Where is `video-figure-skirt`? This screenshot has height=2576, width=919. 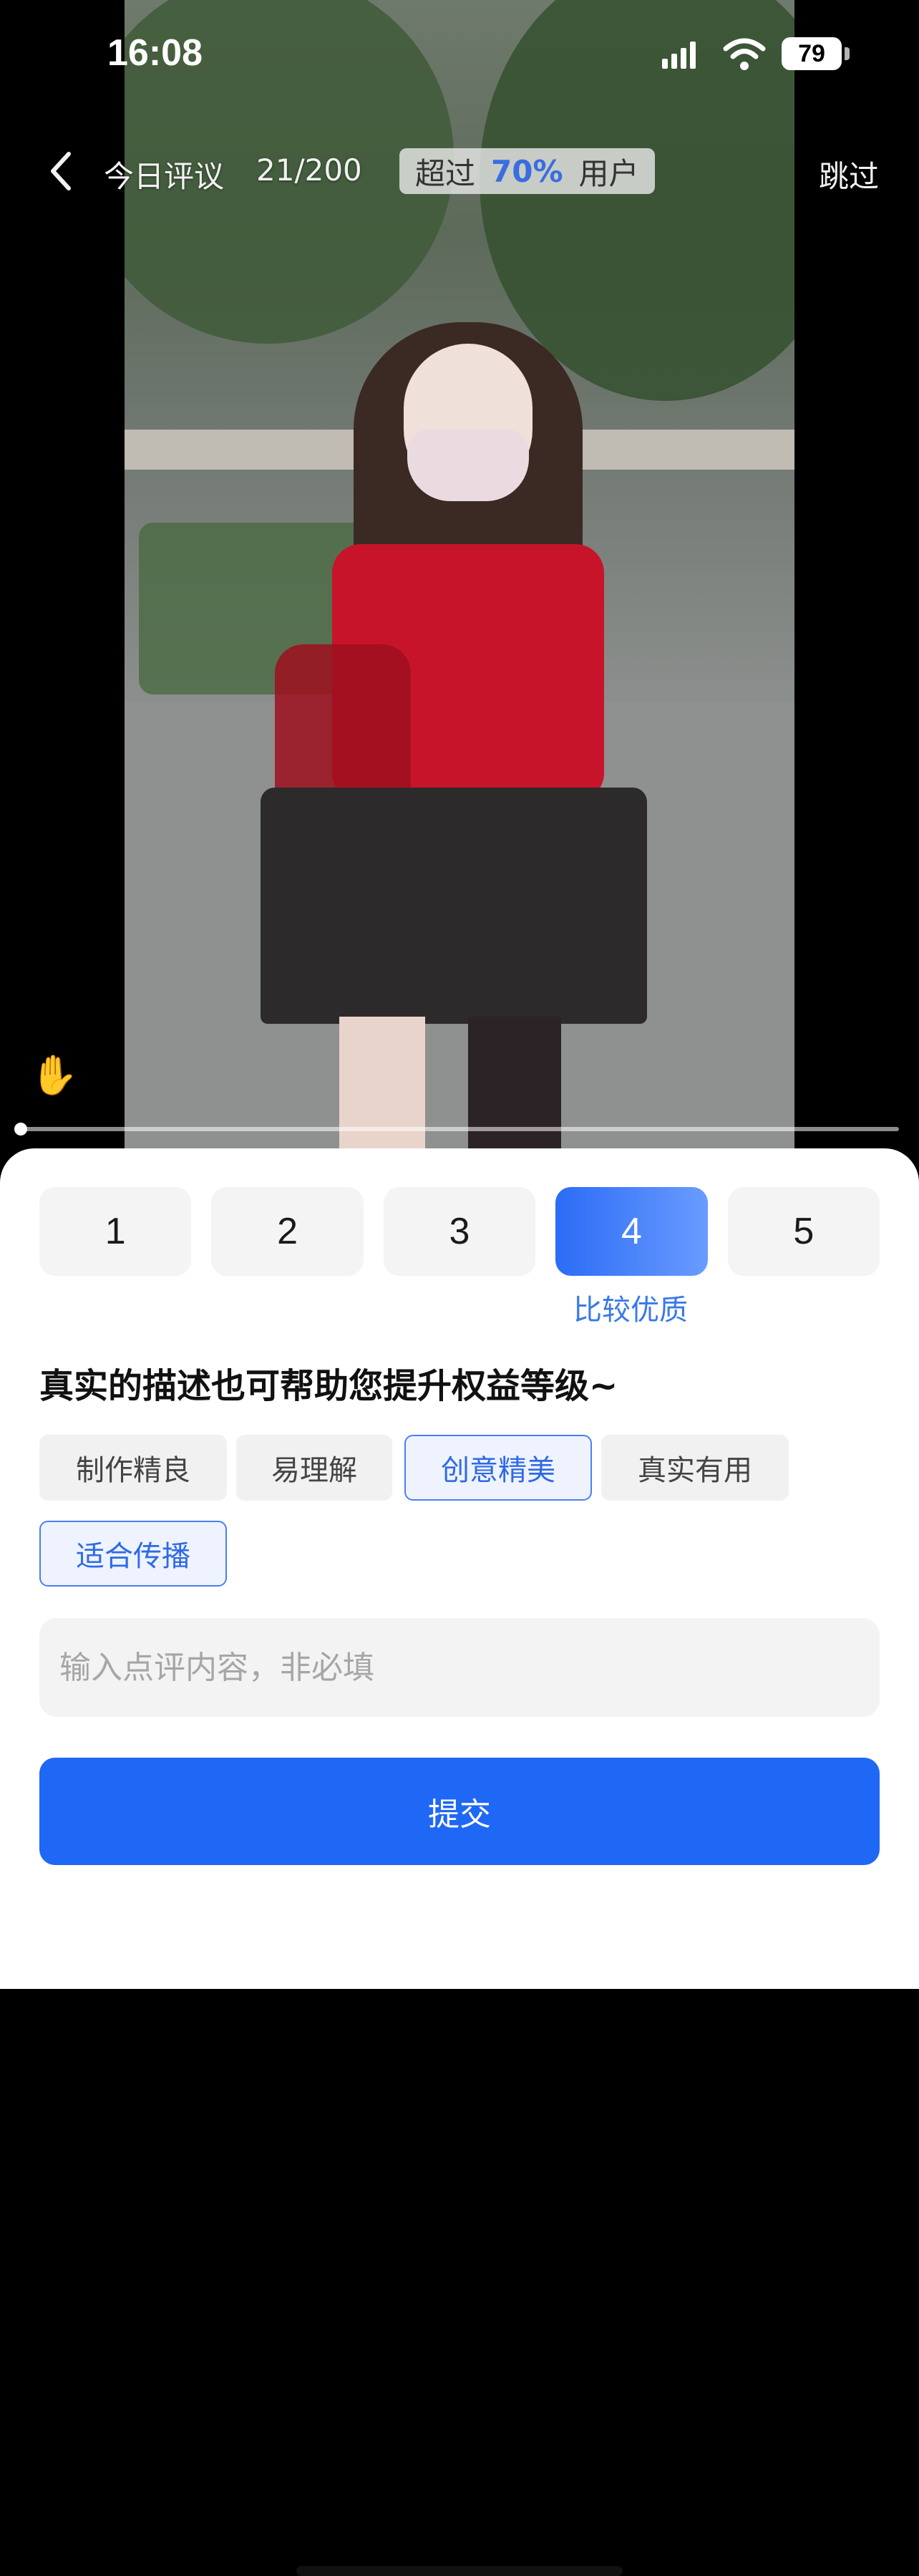
video-figure-skirt is located at coordinates (454, 906).